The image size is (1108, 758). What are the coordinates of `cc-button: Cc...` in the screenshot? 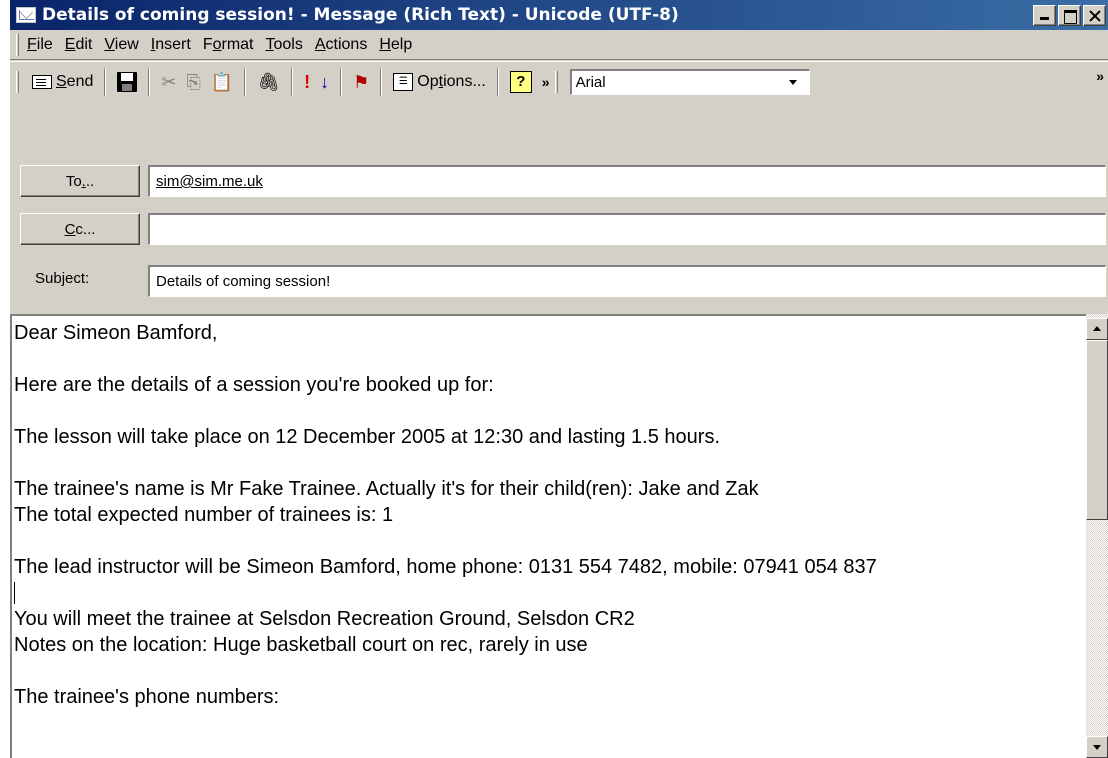 It's located at (80, 229).